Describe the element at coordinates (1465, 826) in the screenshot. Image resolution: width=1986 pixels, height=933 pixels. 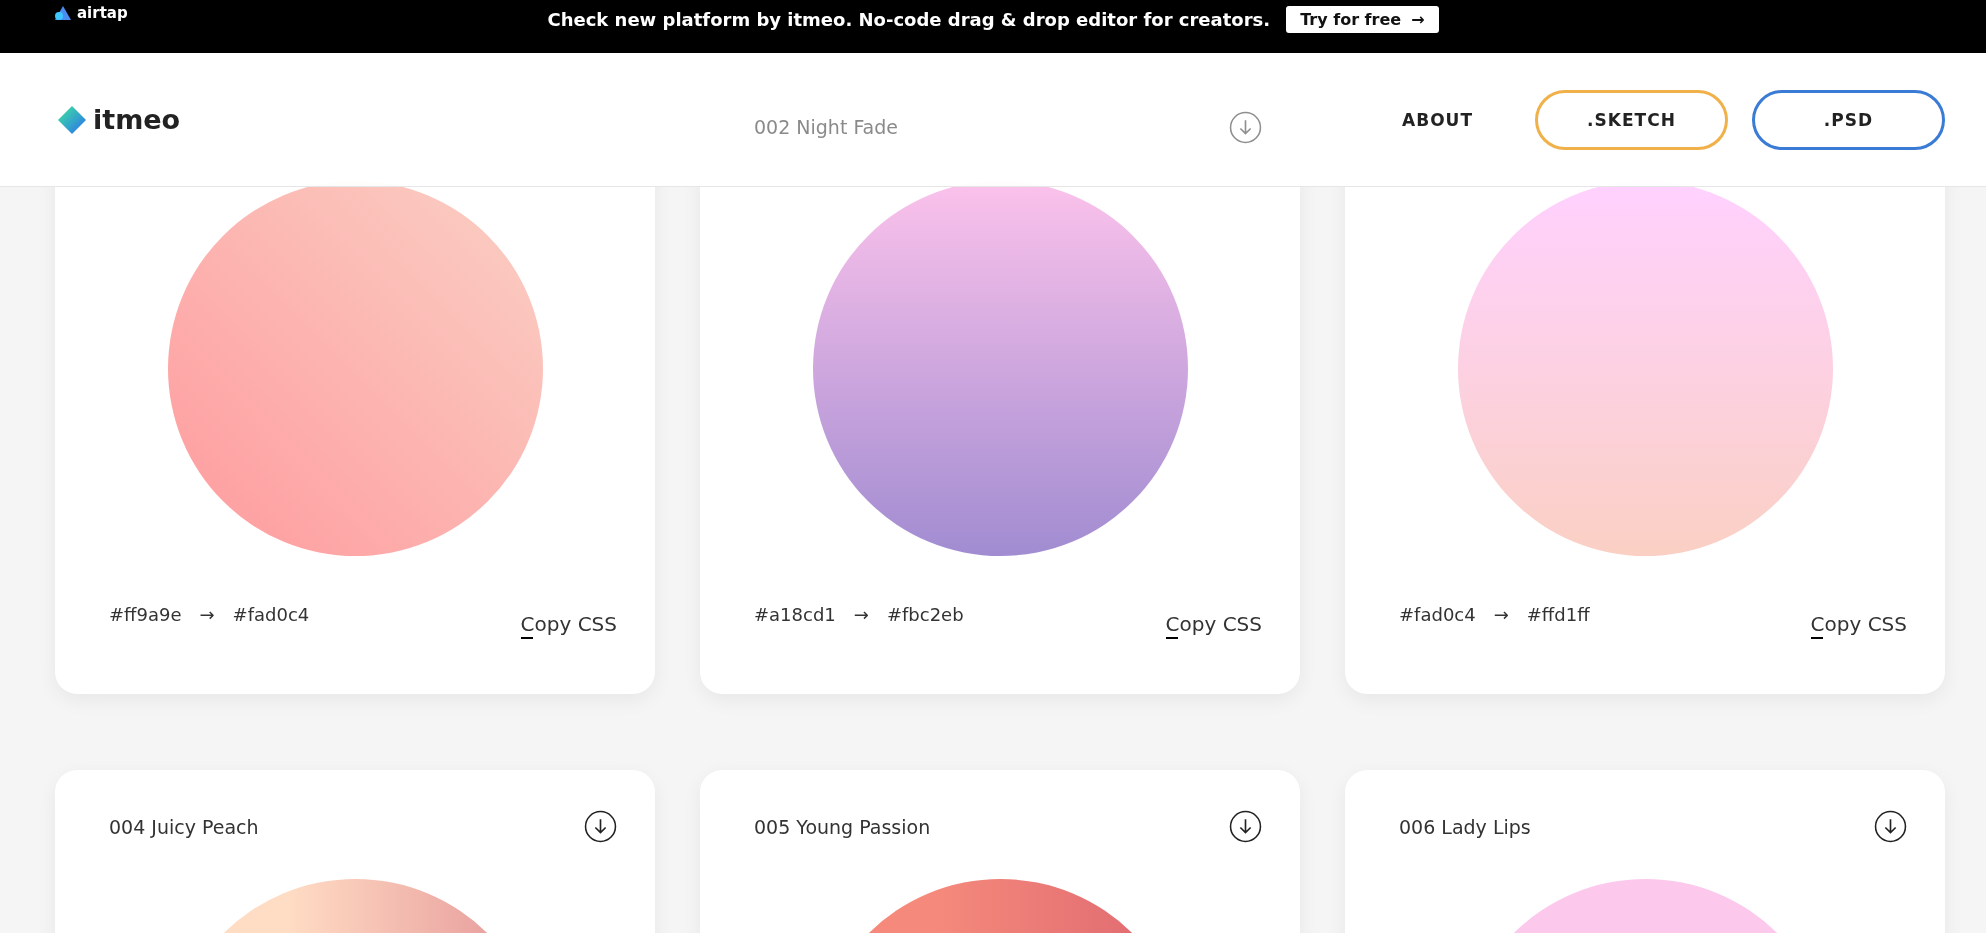
I see `gradient-title: 006 Lady Lips` at that location.